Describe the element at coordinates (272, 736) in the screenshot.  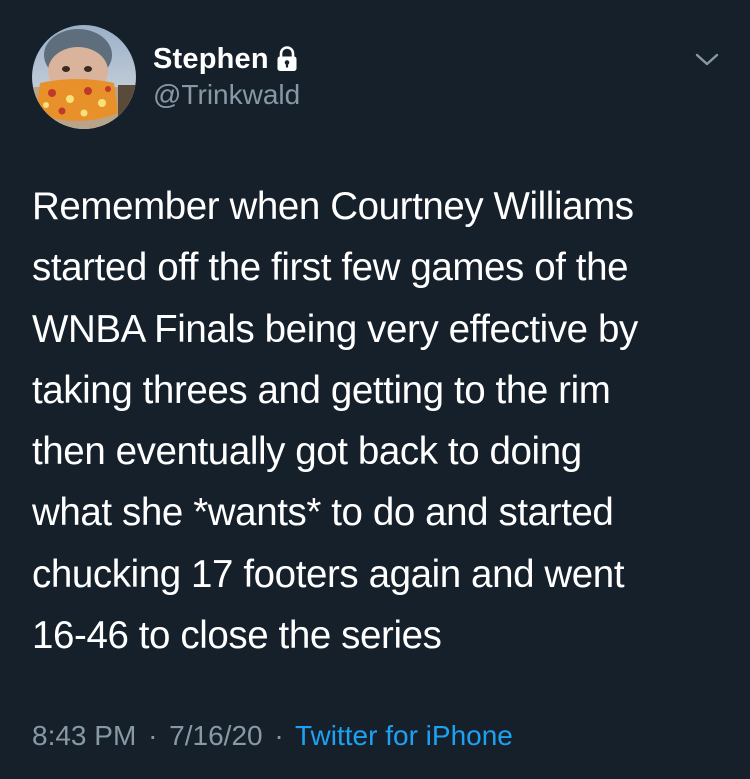
I see `tweet-metadata: 8:43 PM · 7/16/20 · Twitter for iPhone` at that location.